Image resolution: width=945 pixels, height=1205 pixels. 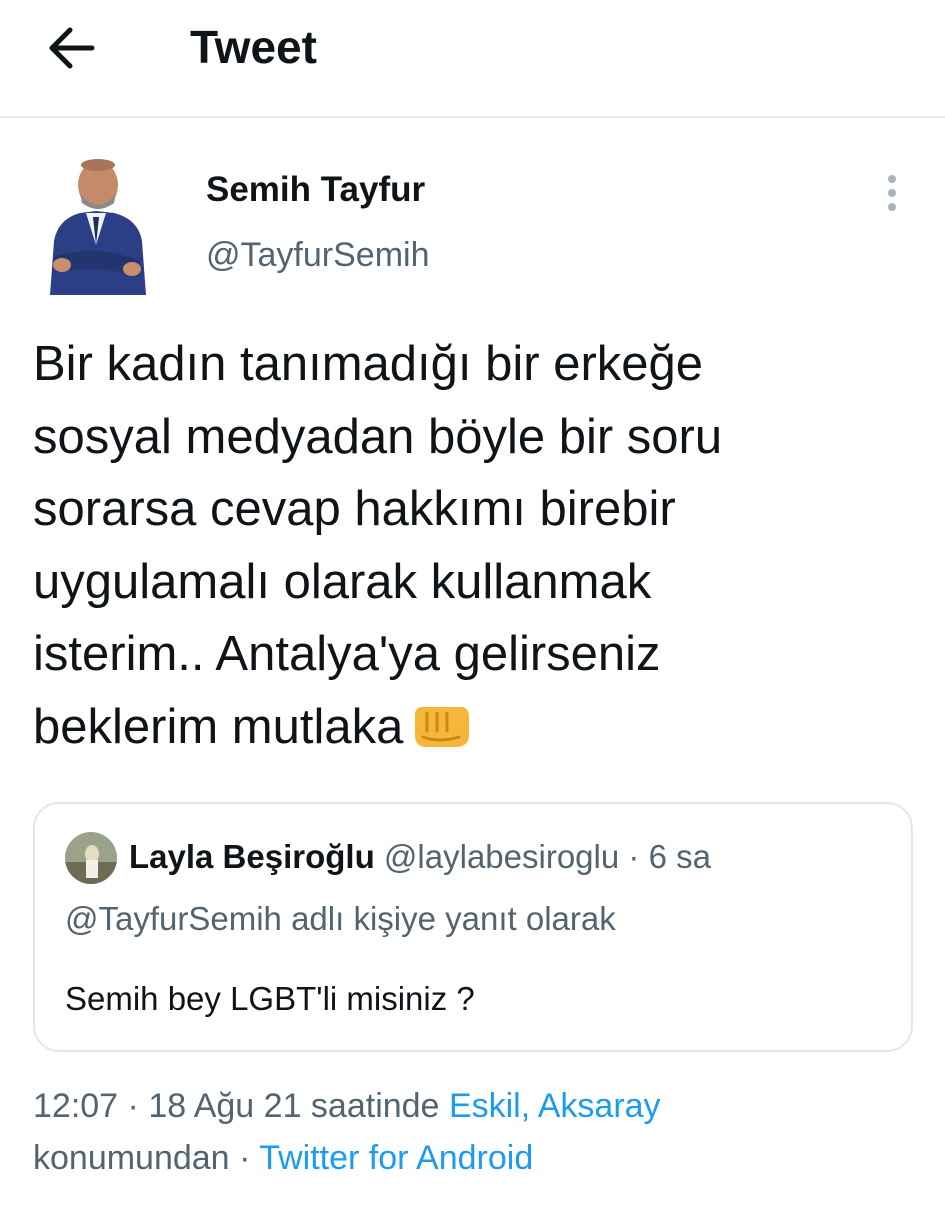 What do you see at coordinates (378, 436) in the screenshot?
I see `tweet-text-line: sosyal medyadan böyle bir soru` at bounding box center [378, 436].